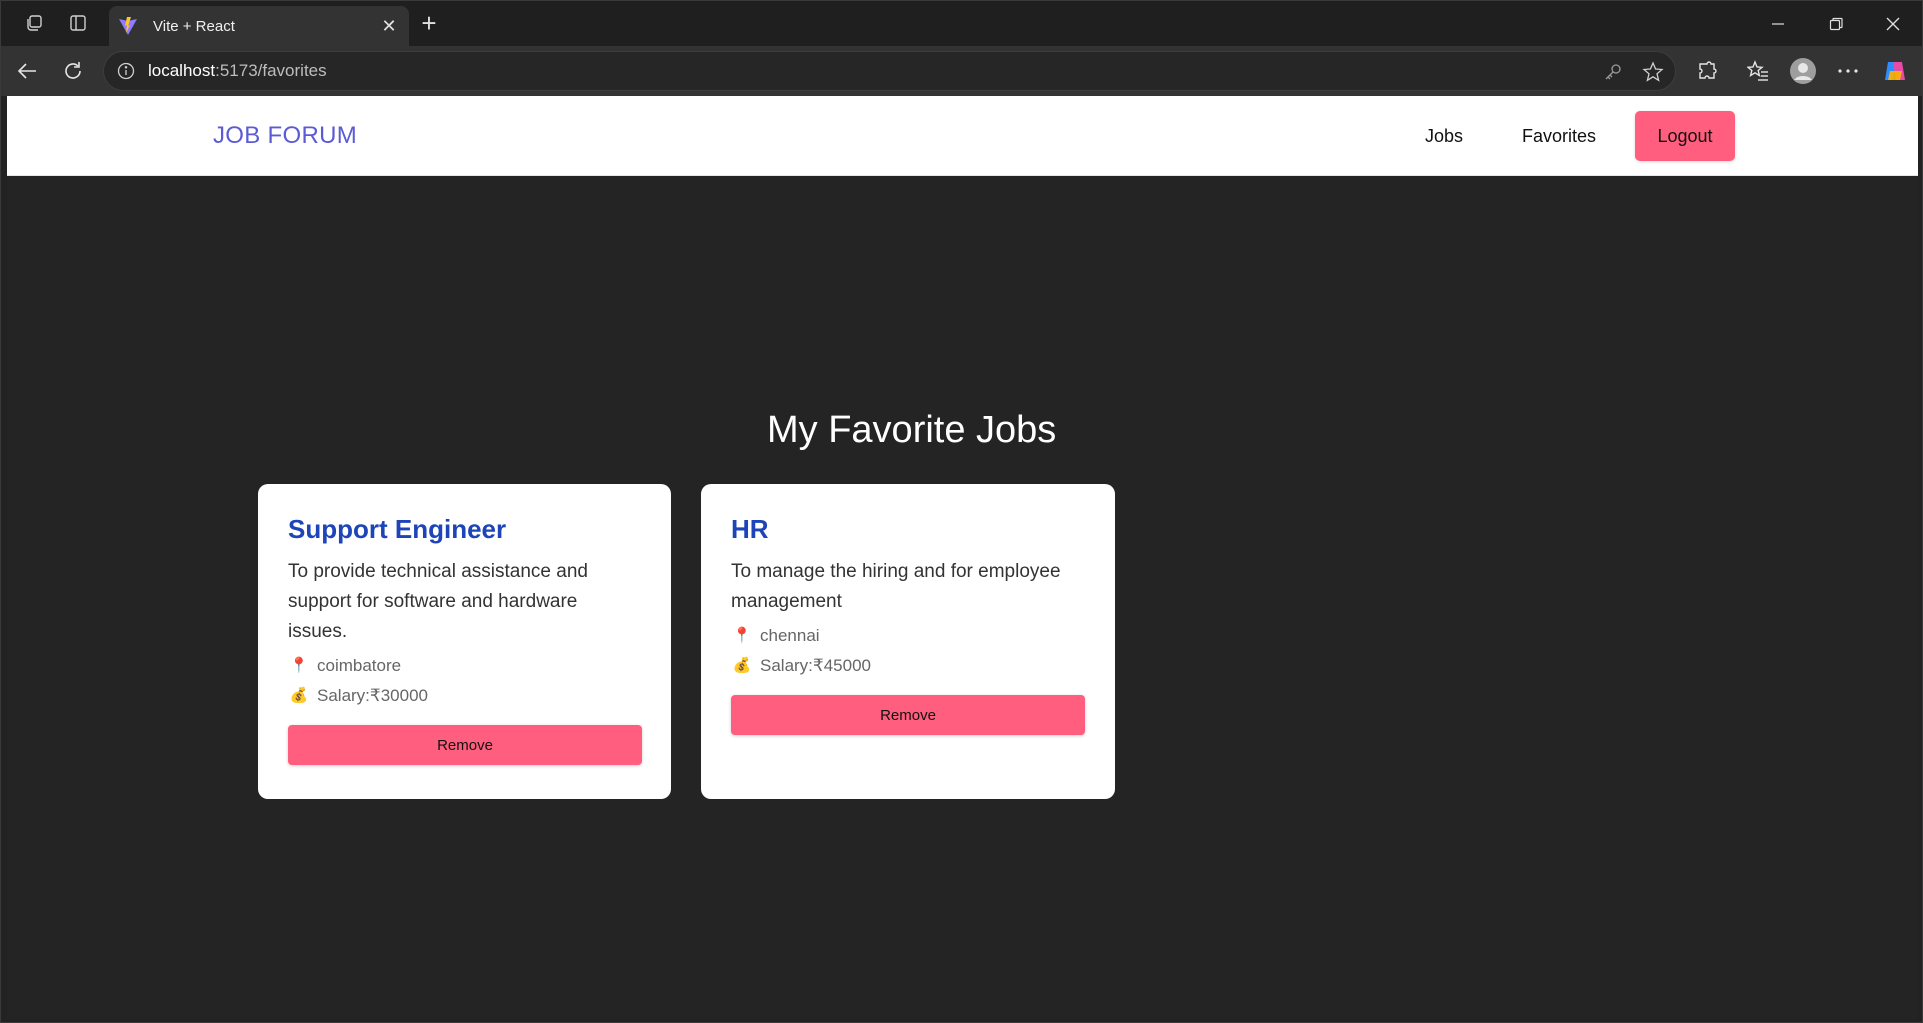 The height and width of the screenshot is (1023, 1923). Describe the element at coordinates (464, 666) in the screenshot. I see `job-location: 📍 coimbatore` at that location.